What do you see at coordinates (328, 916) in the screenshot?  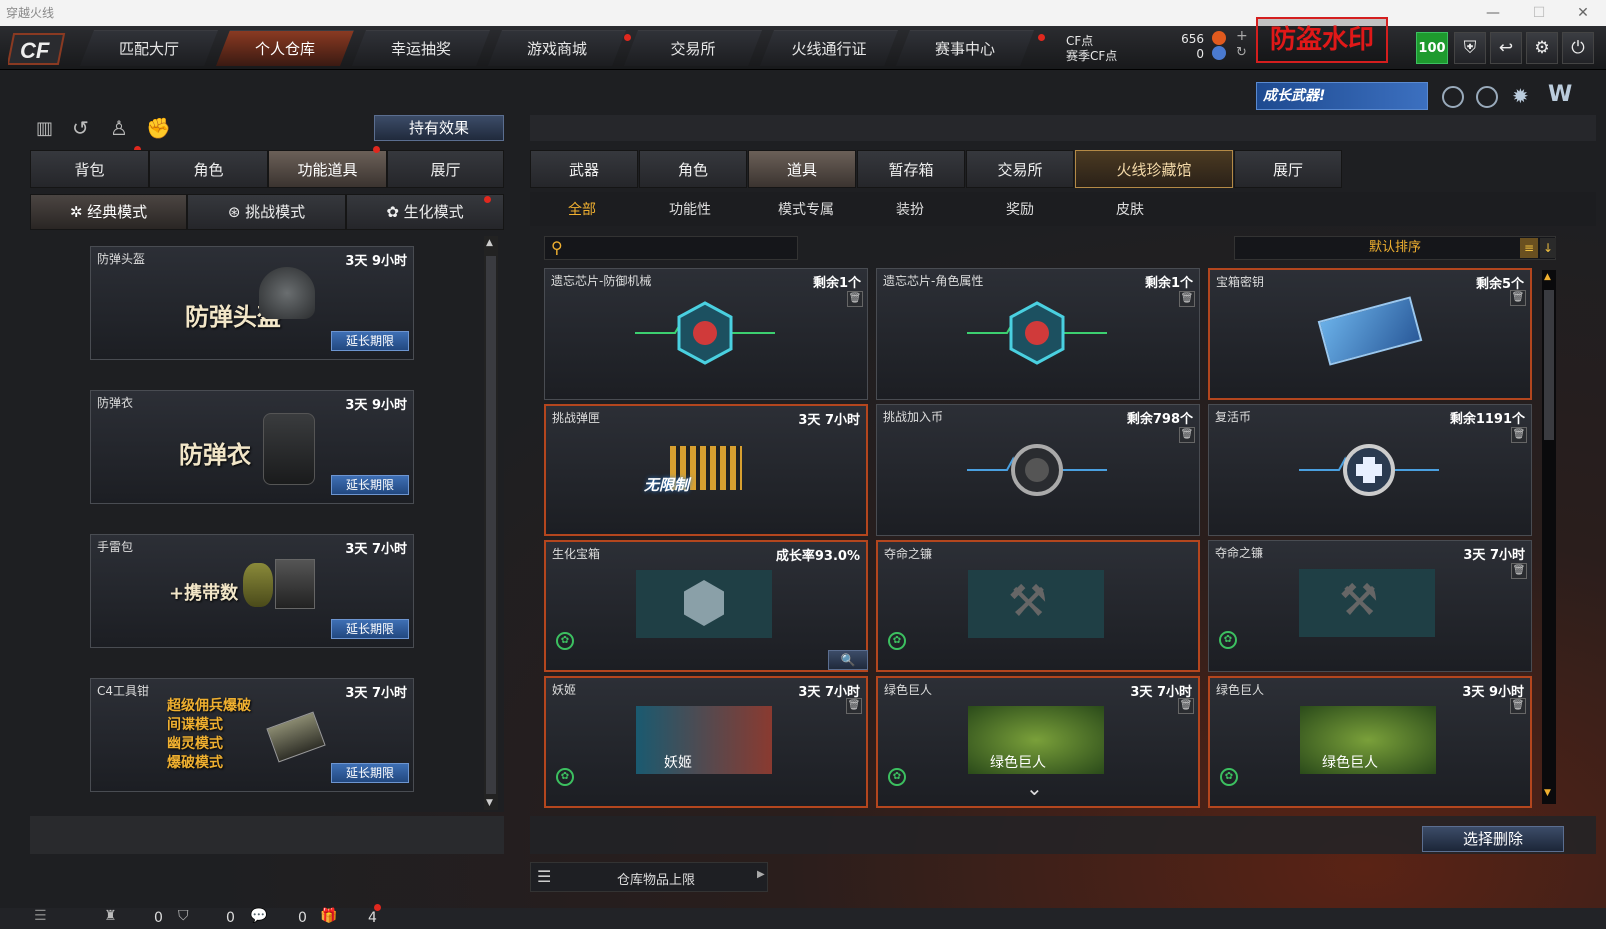 I see `gift-icon: 🎁` at bounding box center [328, 916].